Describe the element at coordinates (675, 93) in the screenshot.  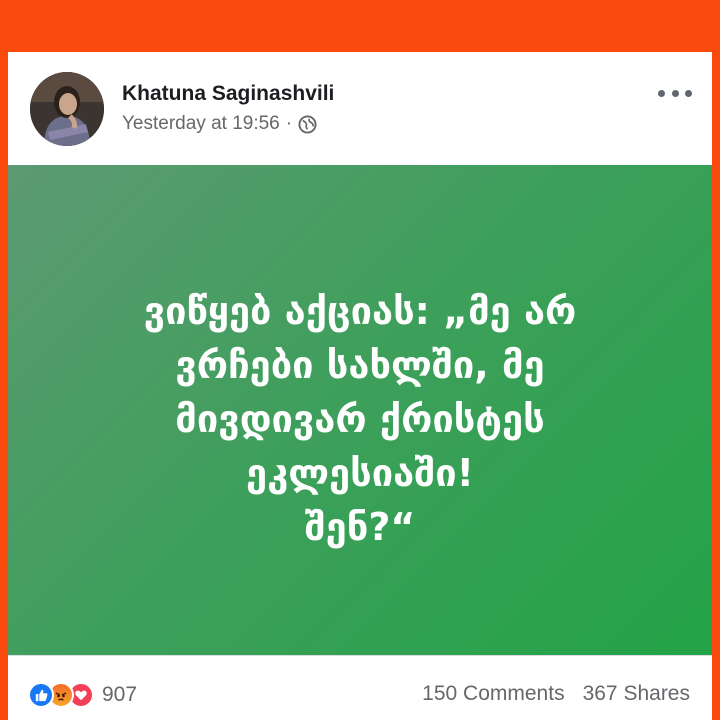
I see `more-options-icon` at that location.